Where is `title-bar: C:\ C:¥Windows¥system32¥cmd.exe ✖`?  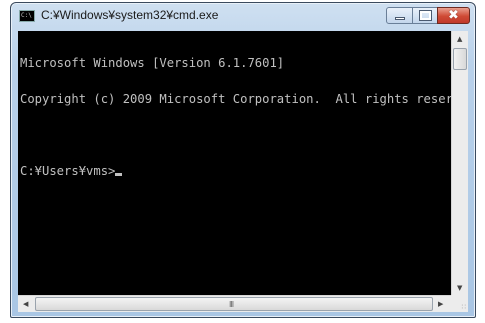
title-bar: C:\ C:¥Windows¥system32¥cmd.exe ✖ is located at coordinates (243, 16).